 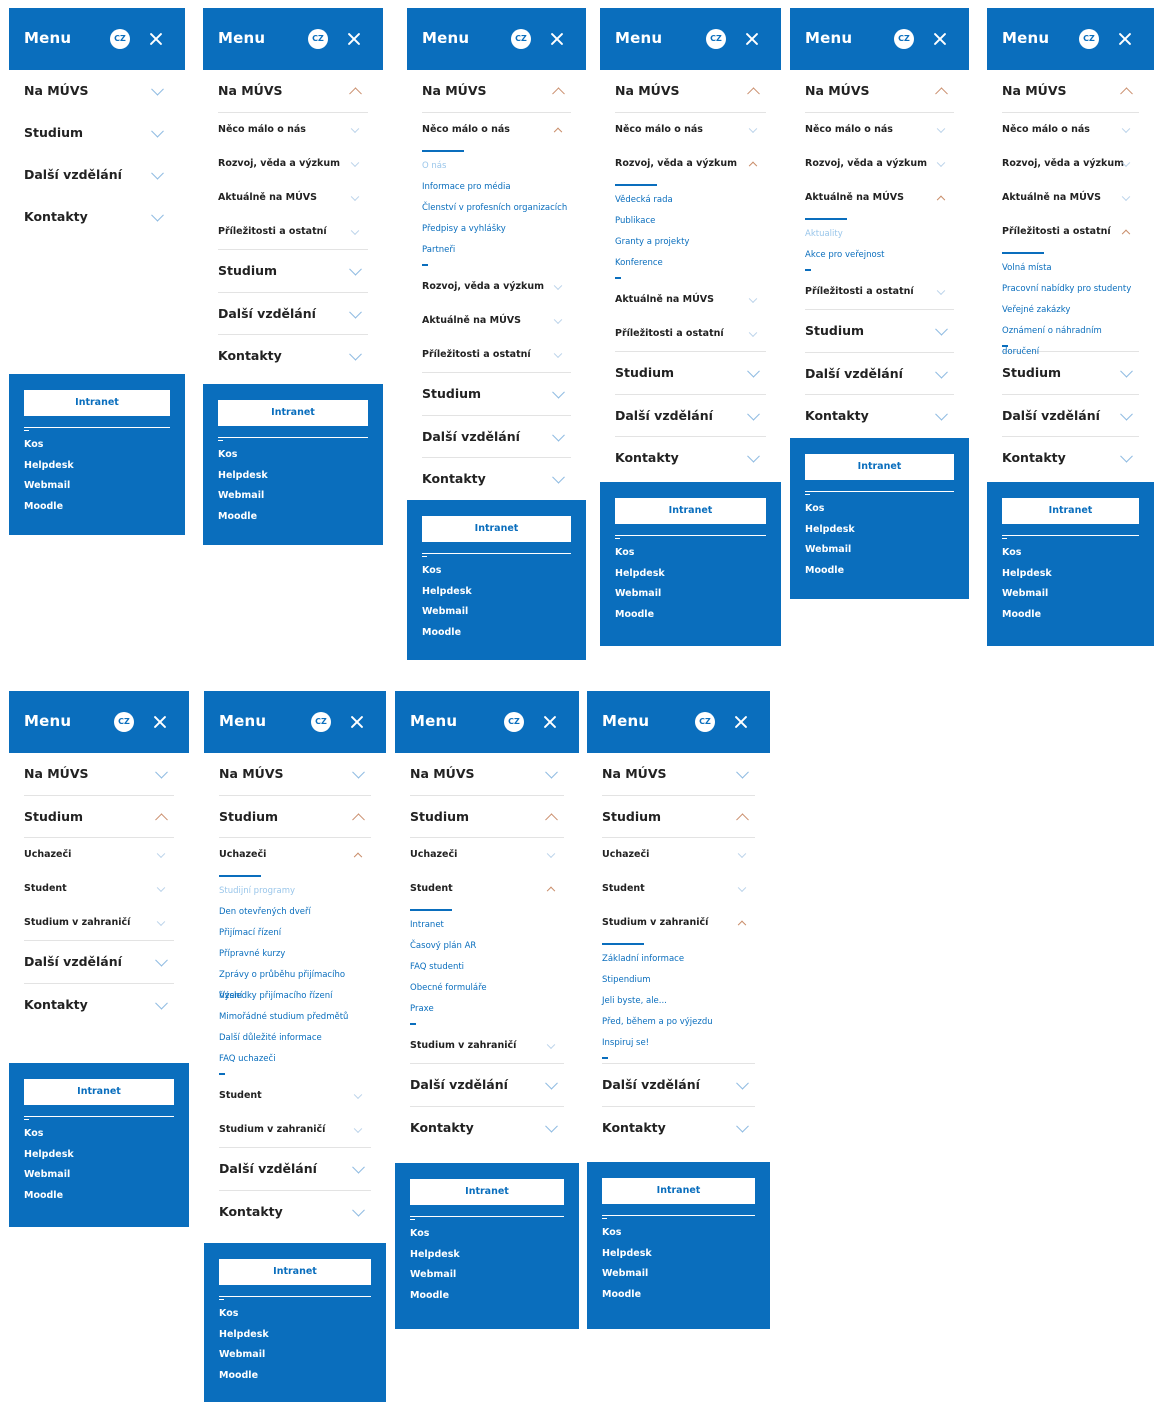 What do you see at coordinates (678, 980) in the screenshot?
I see `link-item: Stipendium` at bounding box center [678, 980].